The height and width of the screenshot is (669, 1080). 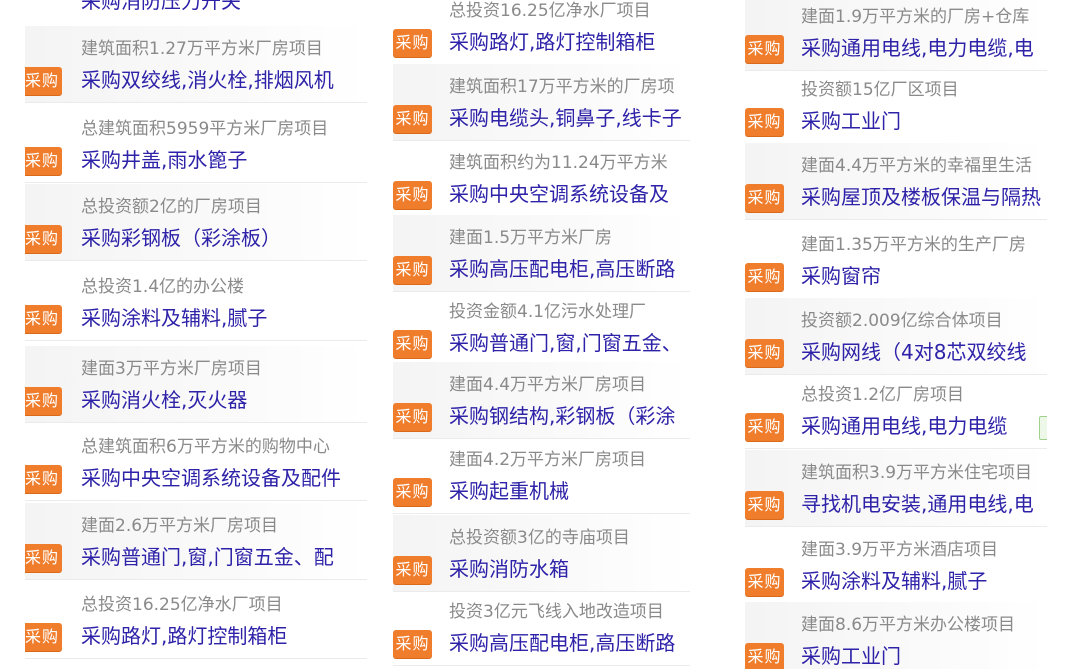 I want to click on item-description: 建面1.9万平方米的厂房+仓库, so click(x=915, y=17).